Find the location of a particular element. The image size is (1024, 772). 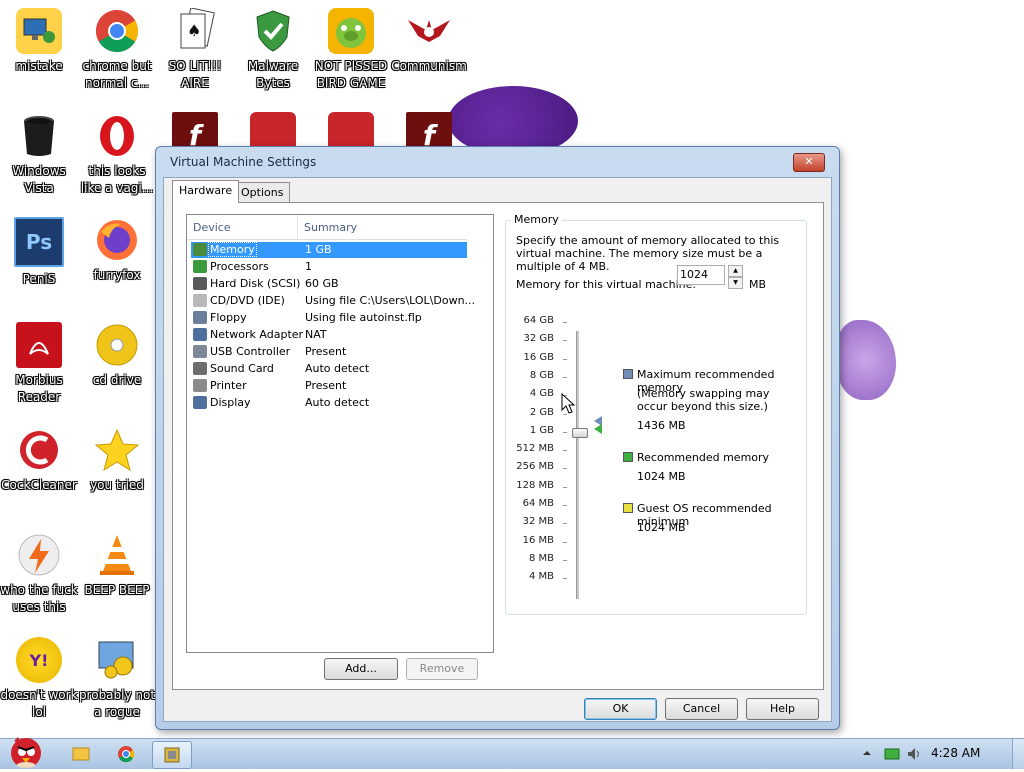

vlc-cone-icon is located at coordinates (117, 555).